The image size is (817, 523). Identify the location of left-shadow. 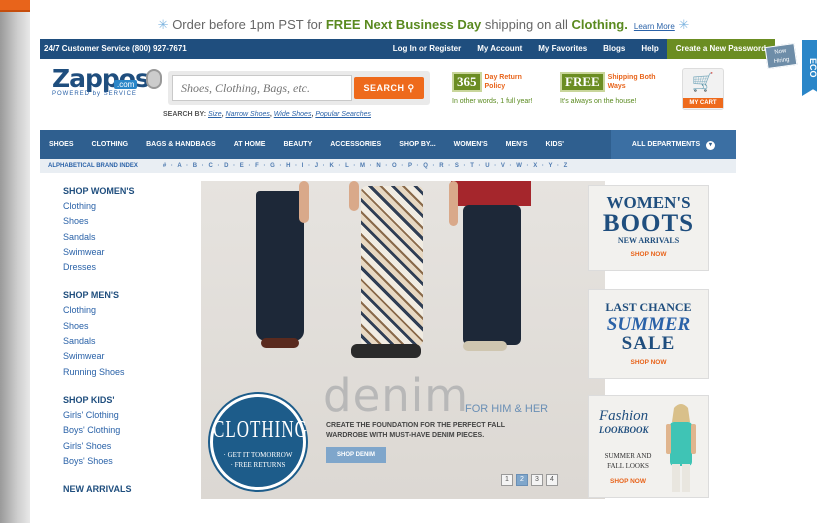
(15, 261).